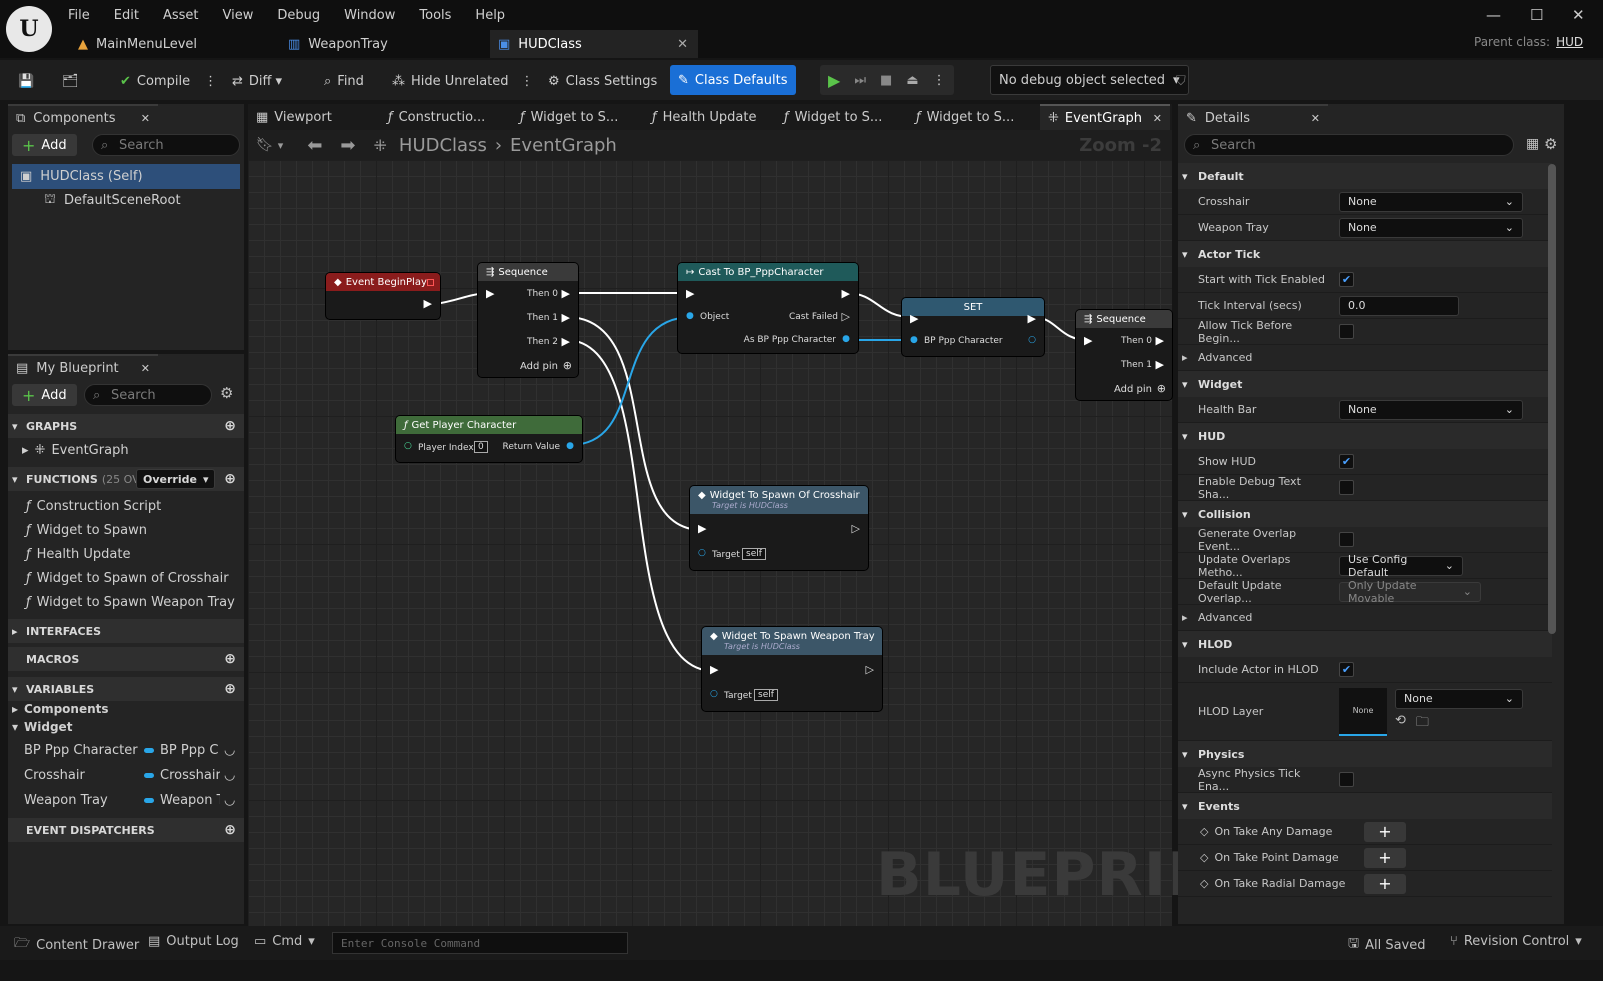  Describe the element at coordinates (1552, 399) in the screenshot. I see `details-scrollbar` at that location.